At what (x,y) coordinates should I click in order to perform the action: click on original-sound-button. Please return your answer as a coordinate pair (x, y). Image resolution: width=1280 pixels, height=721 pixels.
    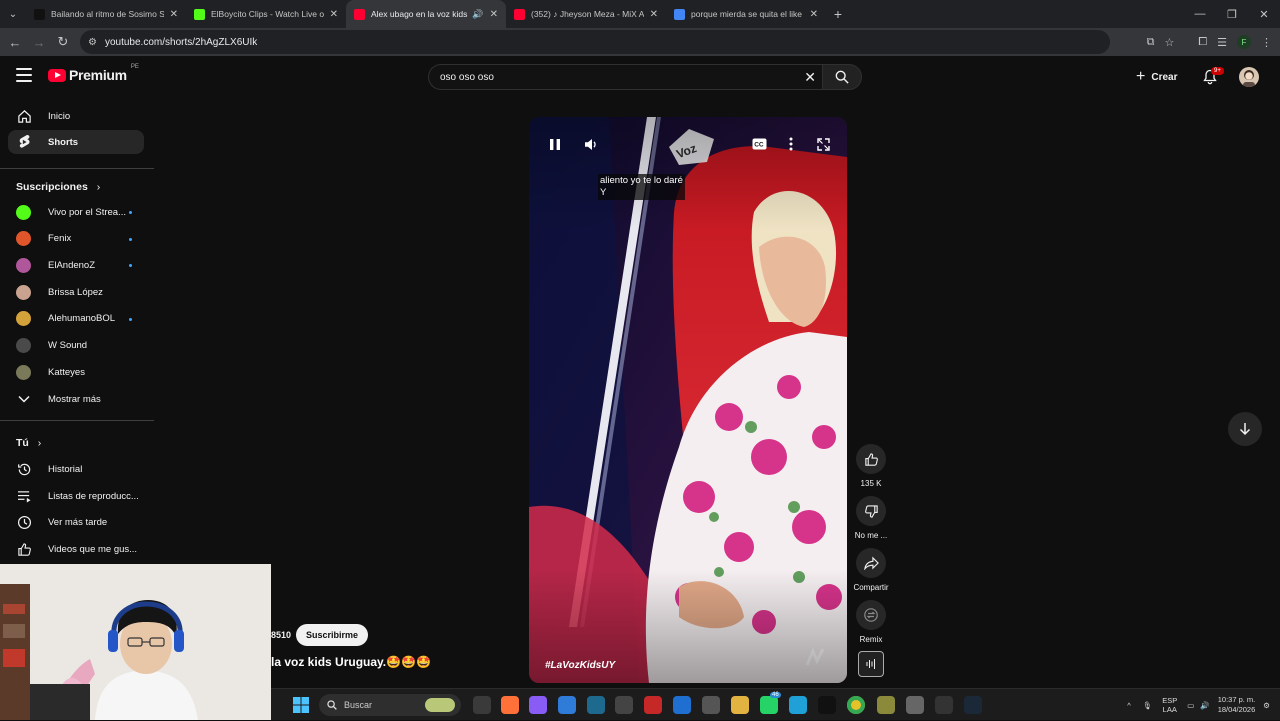
    Looking at the image, I should click on (871, 664).